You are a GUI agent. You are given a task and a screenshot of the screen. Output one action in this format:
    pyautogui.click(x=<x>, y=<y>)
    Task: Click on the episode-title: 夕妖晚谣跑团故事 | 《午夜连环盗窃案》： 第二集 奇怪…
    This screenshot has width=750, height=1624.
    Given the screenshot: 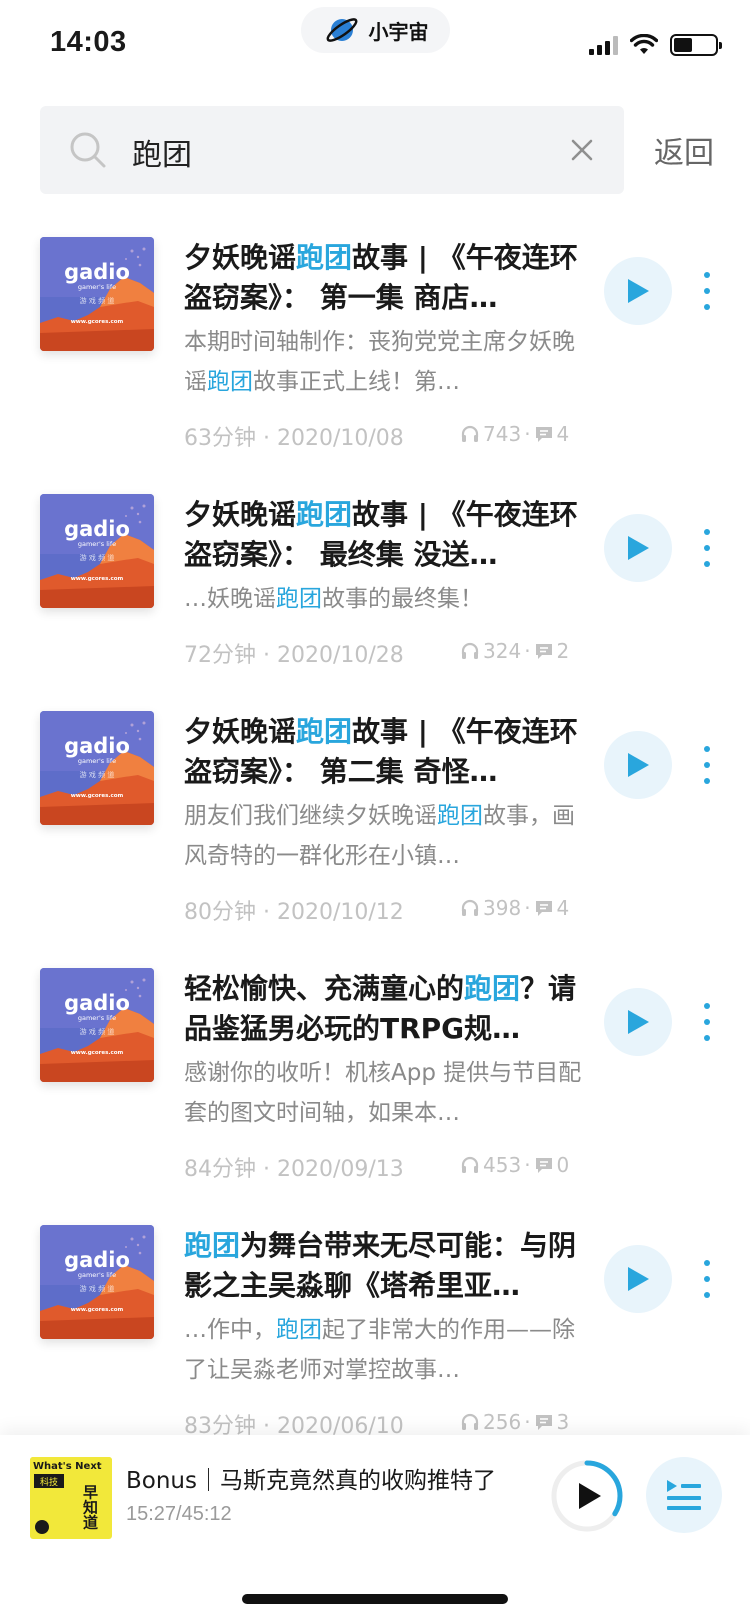 What is the action you would take?
    pyautogui.click(x=384, y=752)
    